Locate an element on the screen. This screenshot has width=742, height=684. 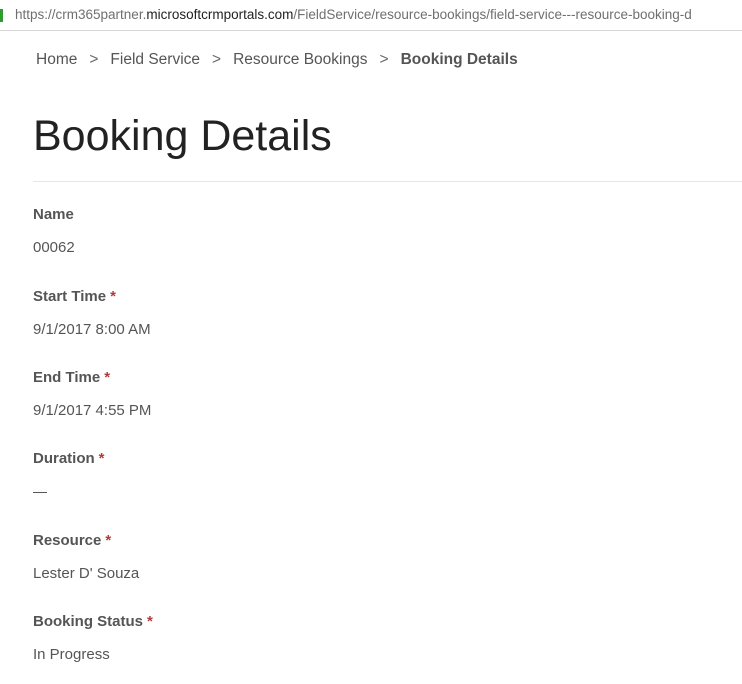
start-time-label-text: Start Time is located at coordinates (70, 296).